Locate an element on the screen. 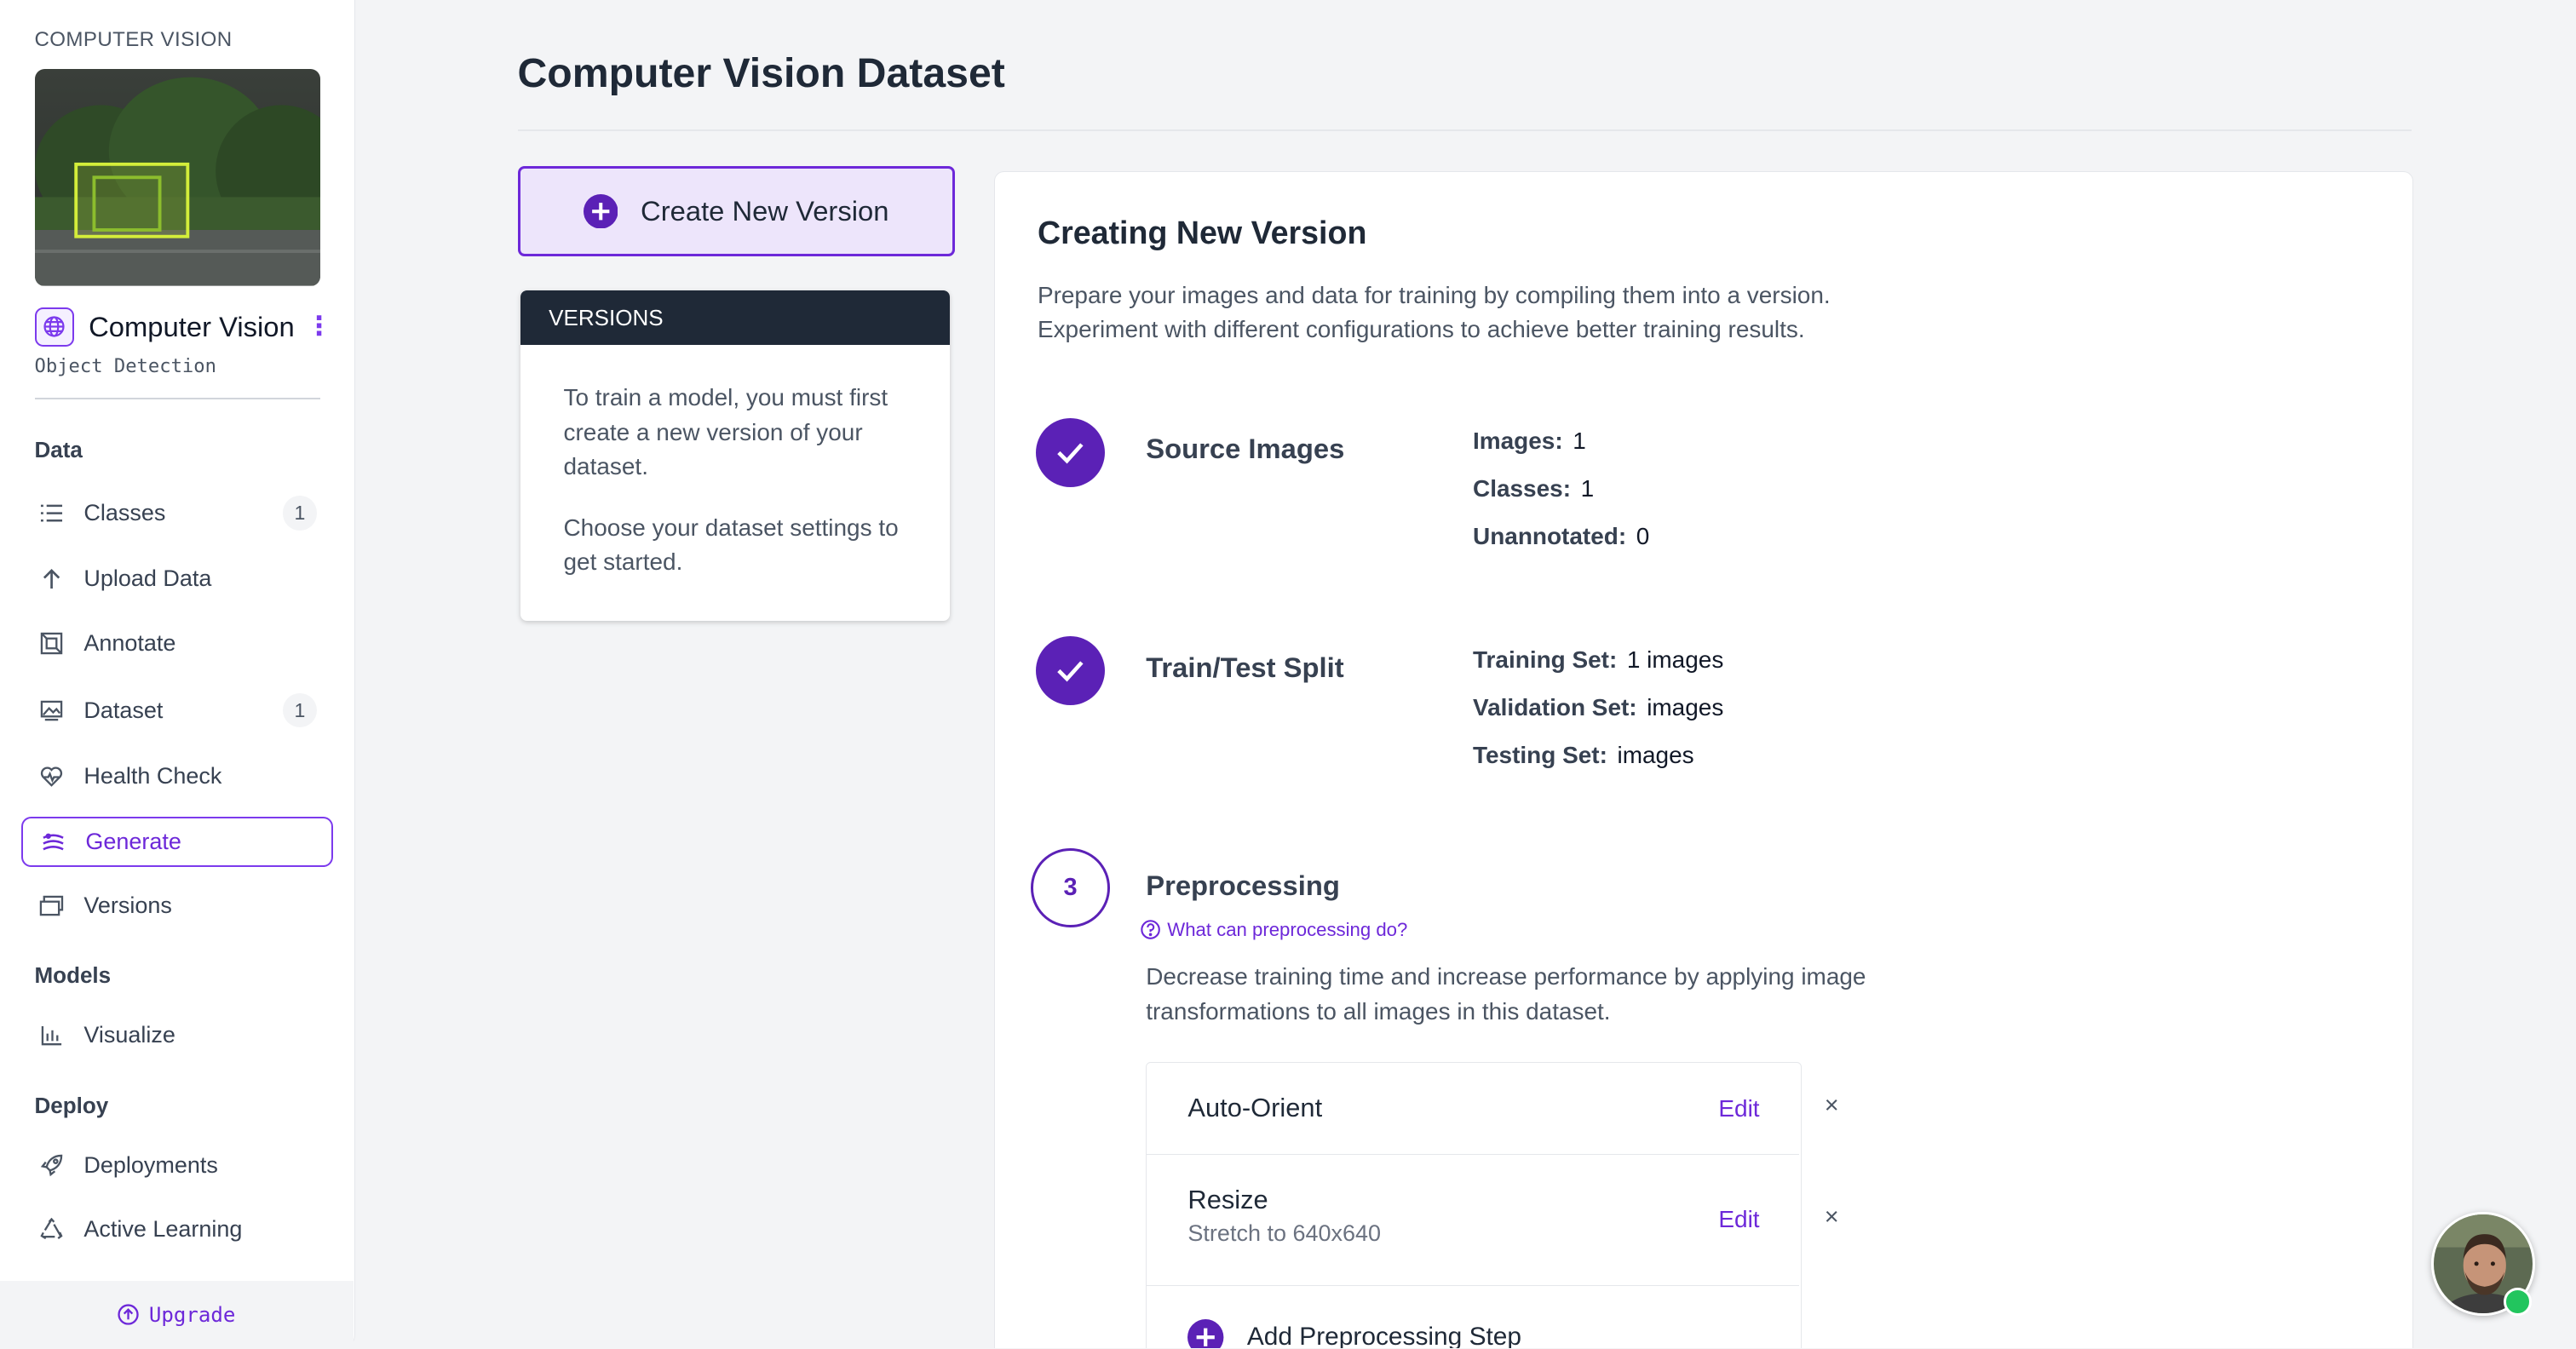 This screenshot has width=2576, height=1349. remove-auto-orient-icon: × is located at coordinates (1832, 1106).